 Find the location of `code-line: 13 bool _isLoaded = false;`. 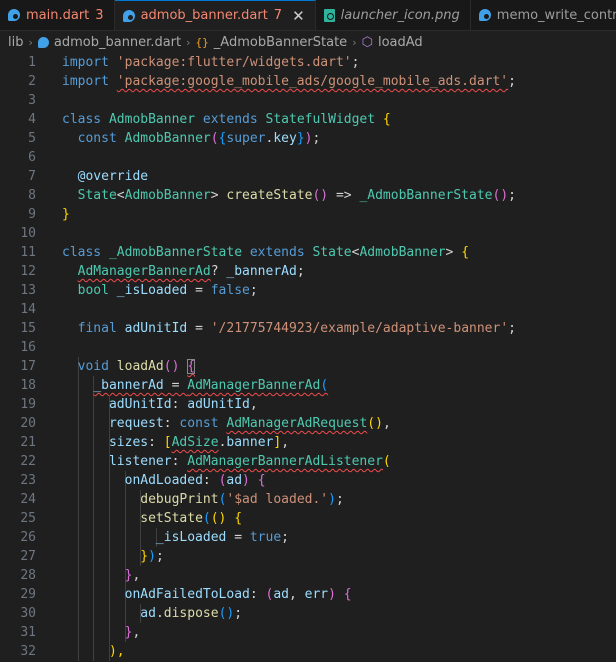

code-line: 13 bool _isLoaded = false; is located at coordinates (308, 290).